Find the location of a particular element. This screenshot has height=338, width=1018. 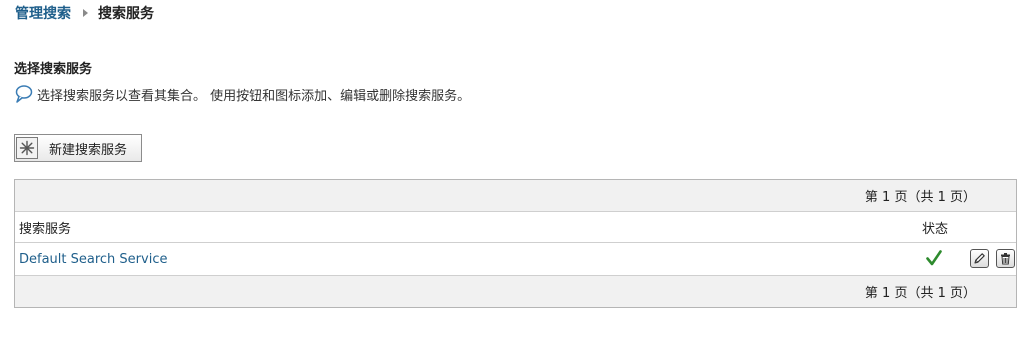

info-line: 选择搜索服务以查看其集合。 使用按钮和图标添加、编辑或删除搜索服务。 is located at coordinates (242, 94).